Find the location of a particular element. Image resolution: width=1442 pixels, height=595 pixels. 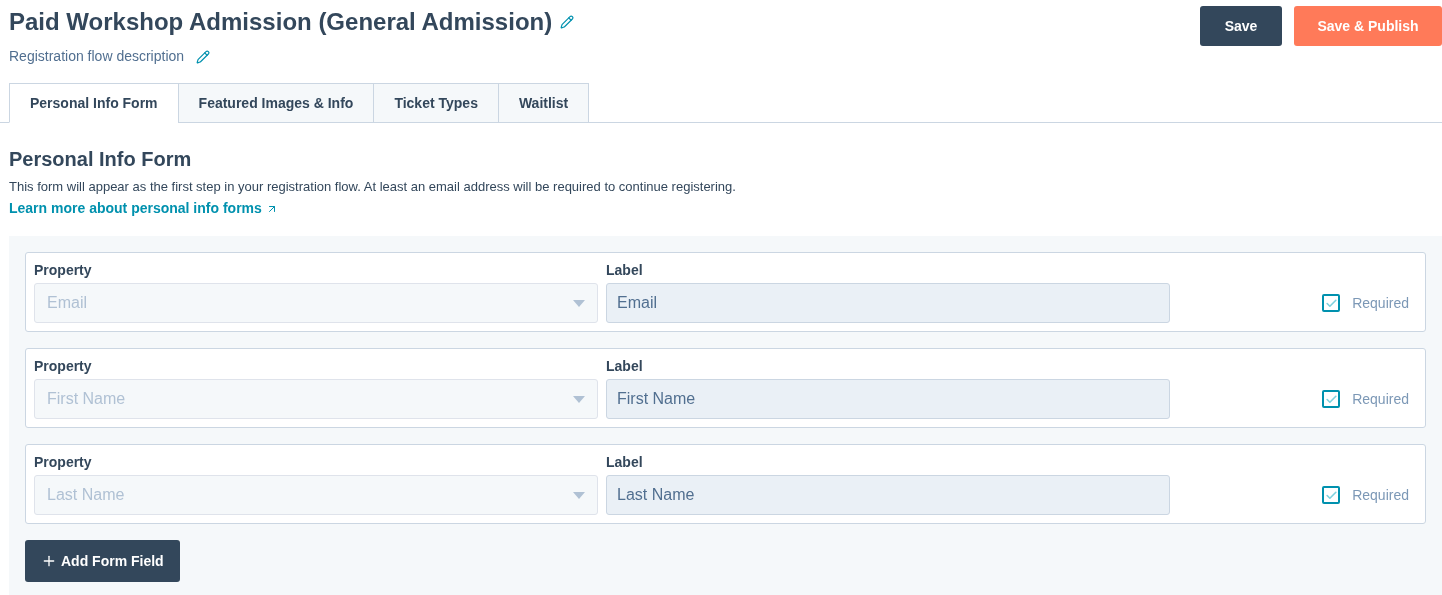

learn-more-link: Learn more about personal info forms is located at coordinates (143, 208).